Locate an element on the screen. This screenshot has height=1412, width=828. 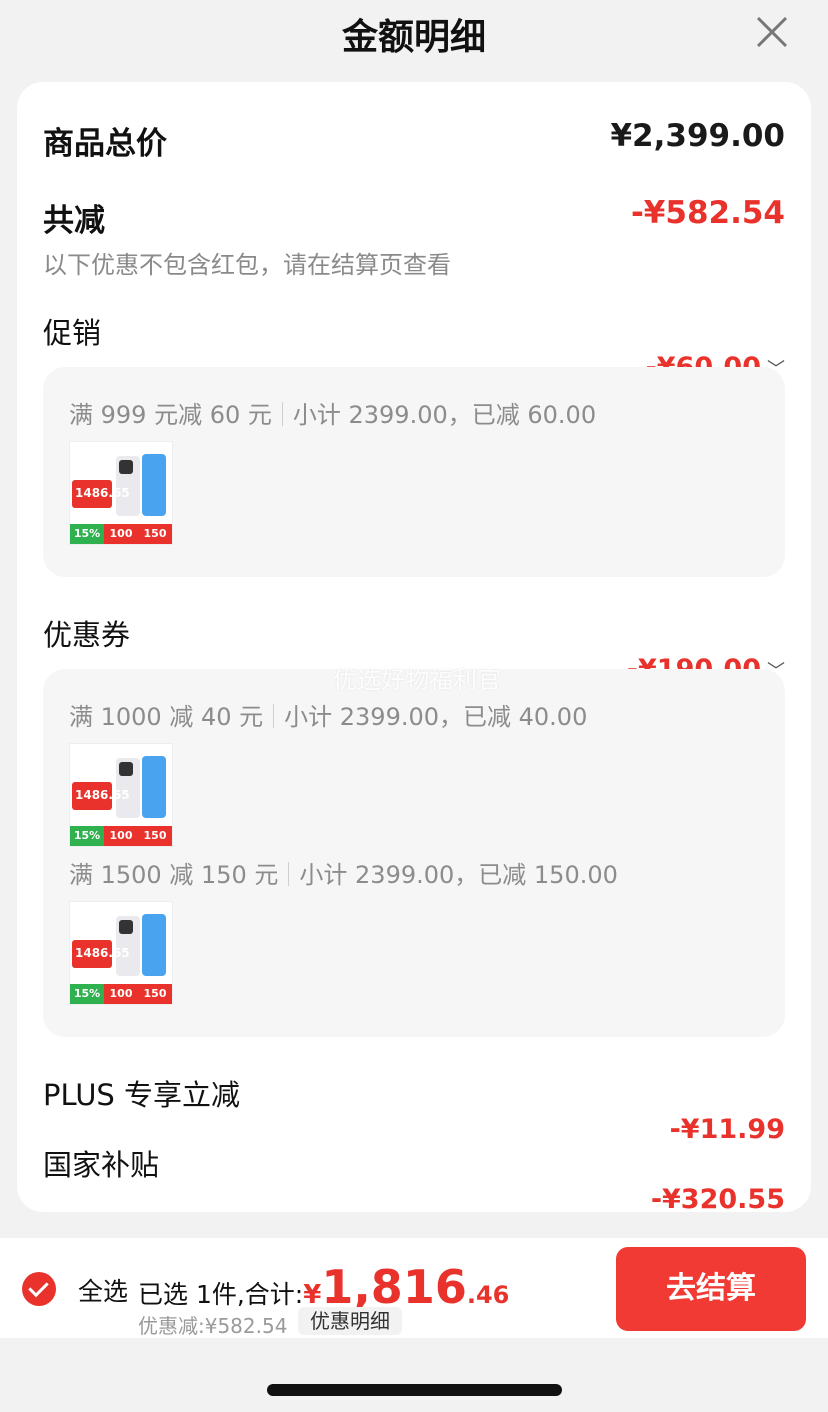
page-title: 金额明细 is located at coordinates (413, 37).